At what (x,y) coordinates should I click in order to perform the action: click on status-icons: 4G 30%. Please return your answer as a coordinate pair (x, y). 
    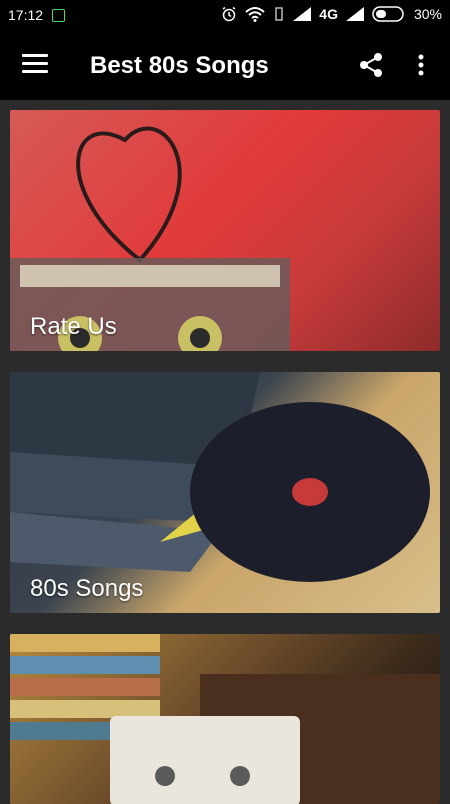
    Looking at the image, I should click on (331, 14).